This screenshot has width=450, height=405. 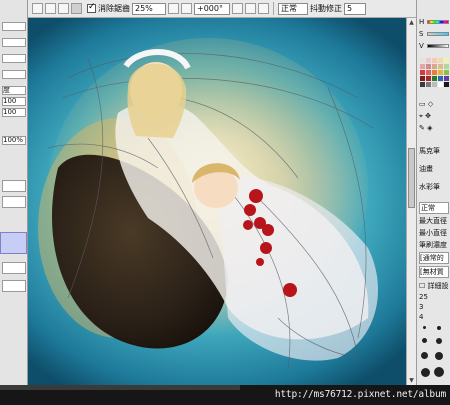 I want to click on antialias-high-button, so click(x=76, y=8).